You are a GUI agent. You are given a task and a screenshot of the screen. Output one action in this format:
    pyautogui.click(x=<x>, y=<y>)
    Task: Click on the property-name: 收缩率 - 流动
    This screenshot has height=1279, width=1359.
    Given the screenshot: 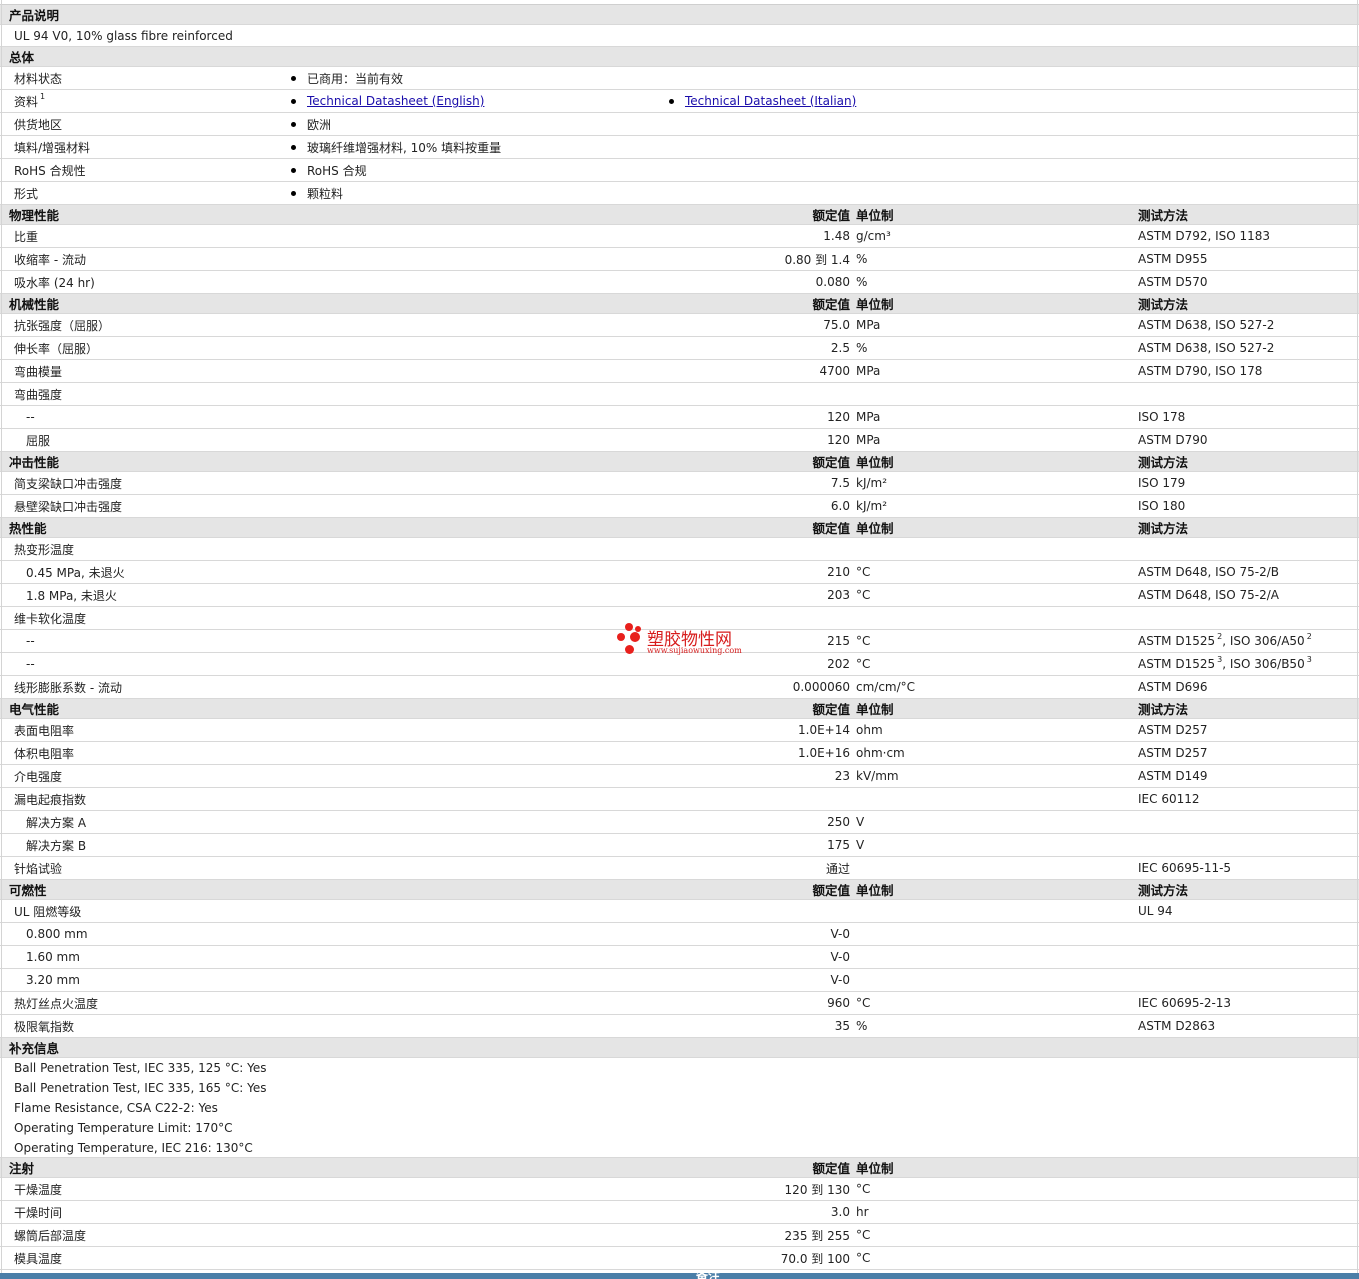 What is the action you would take?
    pyautogui.click(x=50, y=259)
    